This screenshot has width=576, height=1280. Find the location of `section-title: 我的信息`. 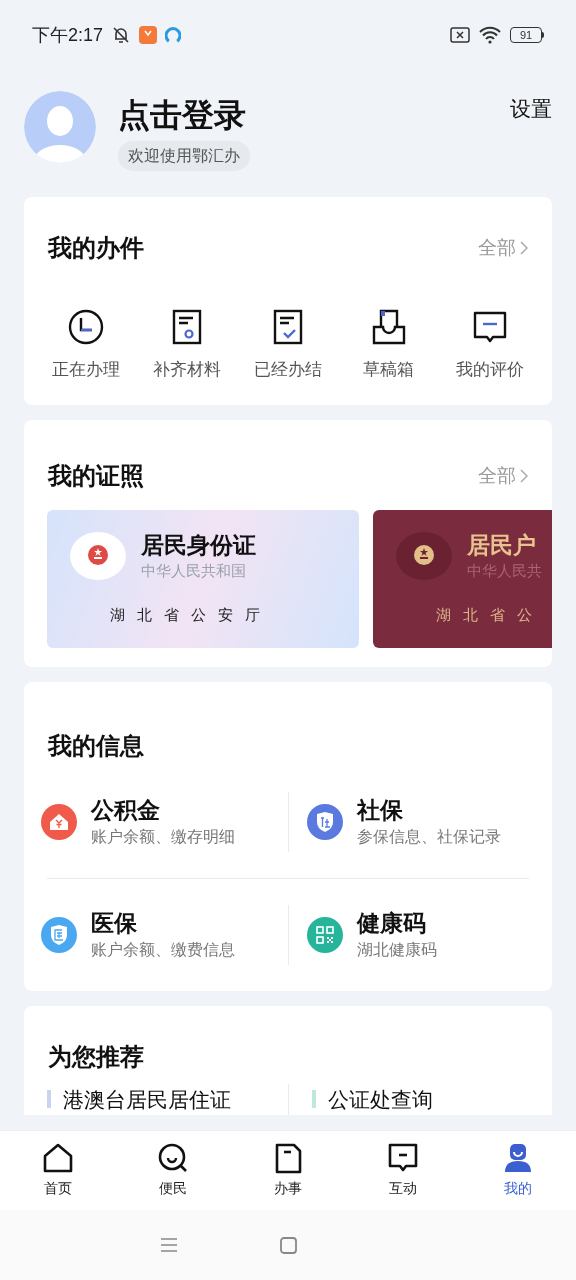

section-title: 我的信息 is located at coordinates (96, 745).